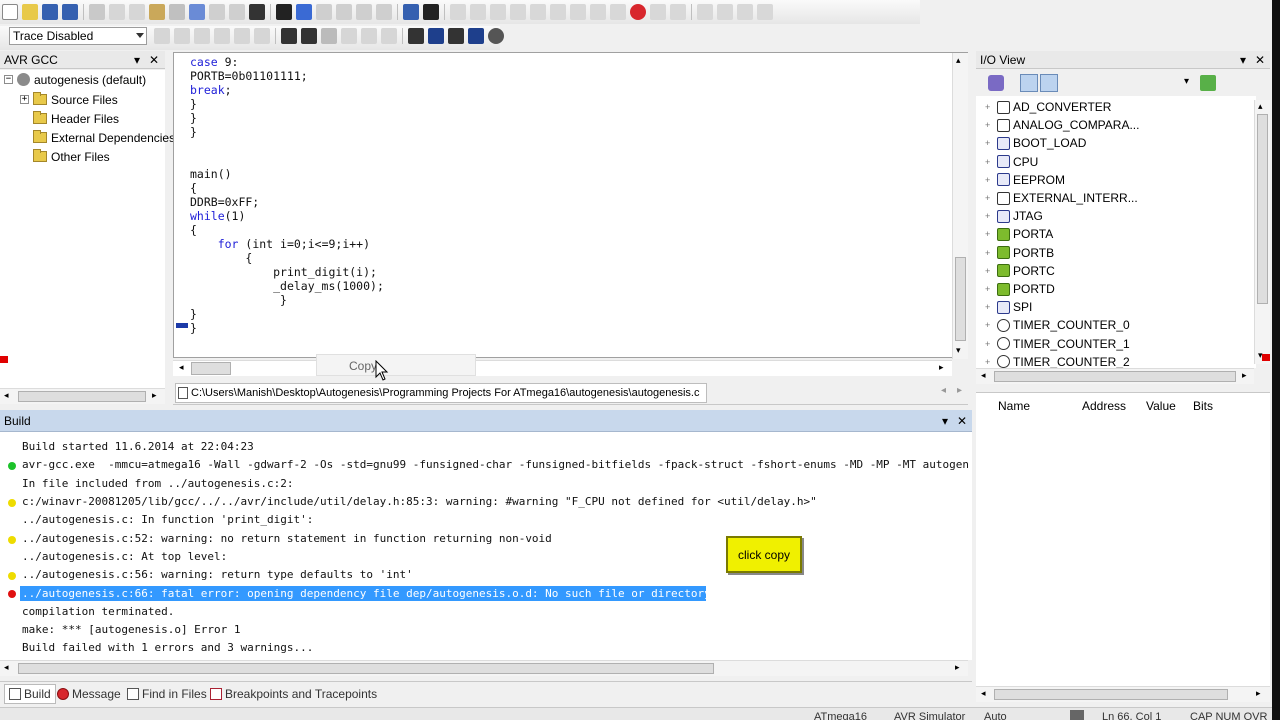  I want to click on copy-menu-item: Copy, so click(396, 365).